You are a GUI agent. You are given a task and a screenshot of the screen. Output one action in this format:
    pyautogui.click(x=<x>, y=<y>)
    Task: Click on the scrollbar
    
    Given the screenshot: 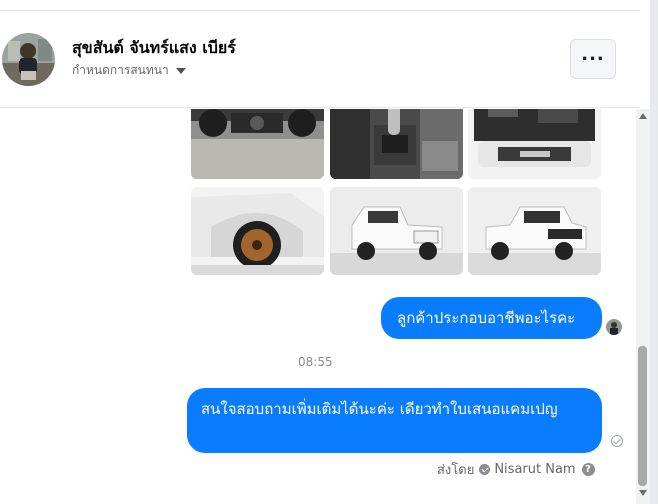 What is the action you would take?
    pyautogui.click(x=643, y=306)
    